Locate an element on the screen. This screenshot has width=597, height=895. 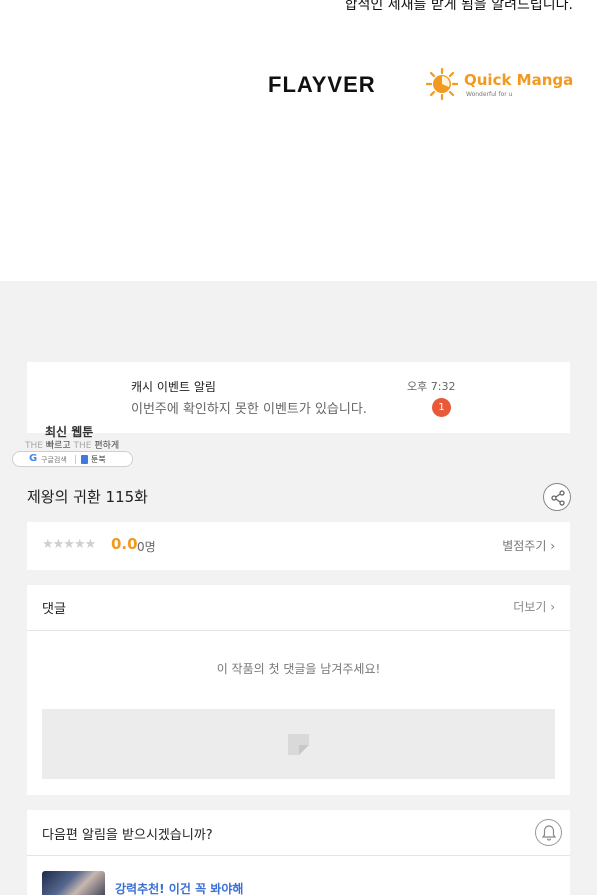
rating-score: 0.0 is located at coordinates (124, 544).